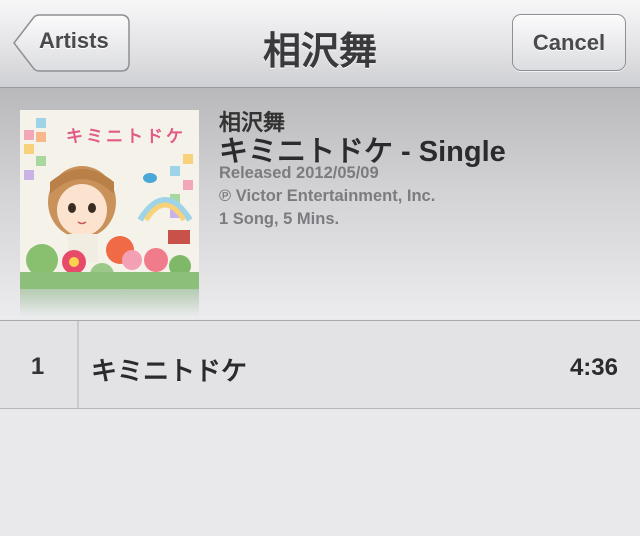  I want to click on release-date: Released 2012/05/09, so click(299, 173).